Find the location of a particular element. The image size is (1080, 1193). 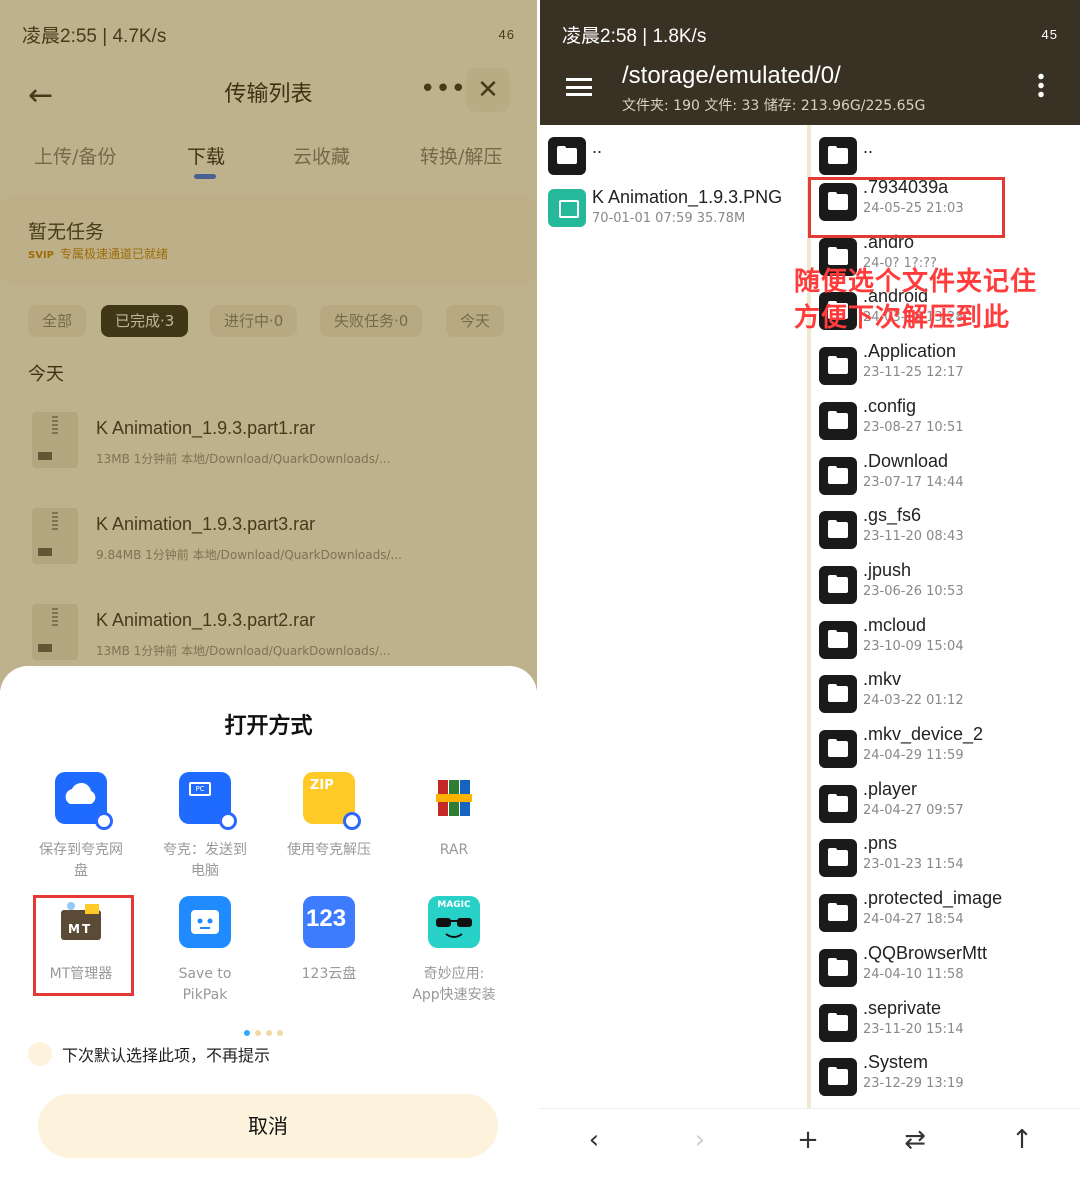

folder-name: .Download is located at coordinates (906, 460).